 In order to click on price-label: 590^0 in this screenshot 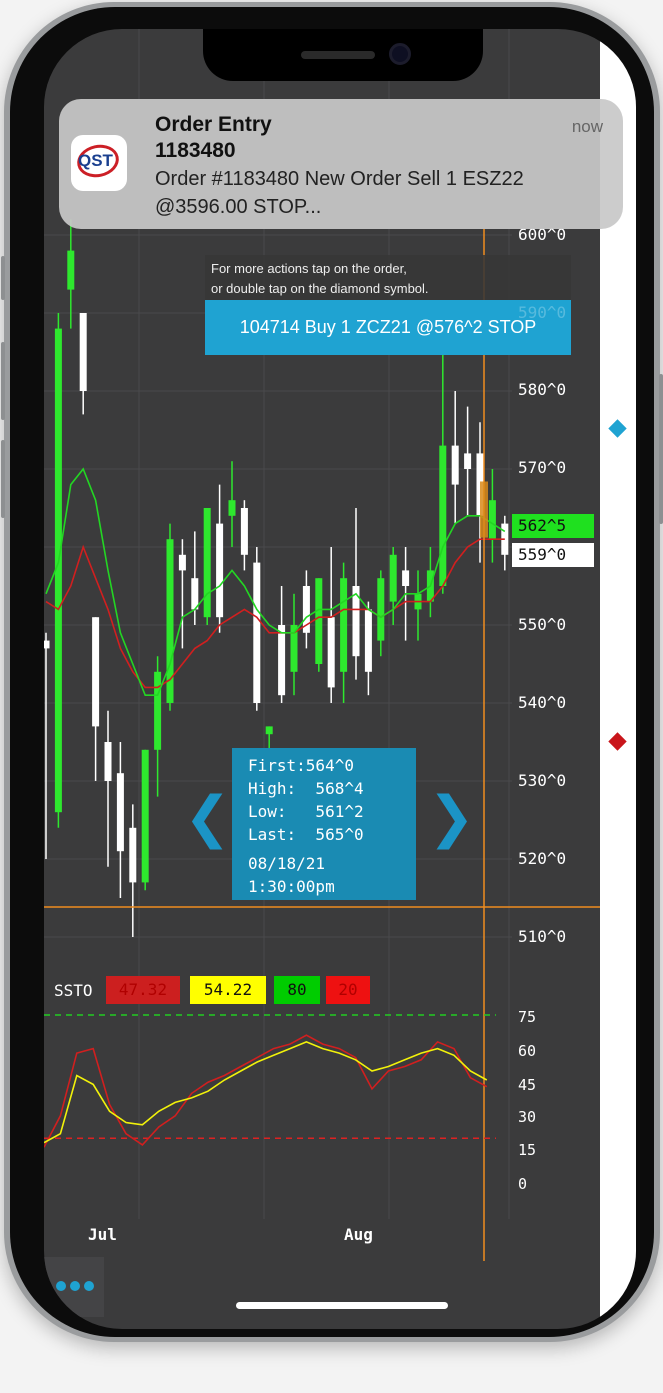, I will do `click(542, 312)`.